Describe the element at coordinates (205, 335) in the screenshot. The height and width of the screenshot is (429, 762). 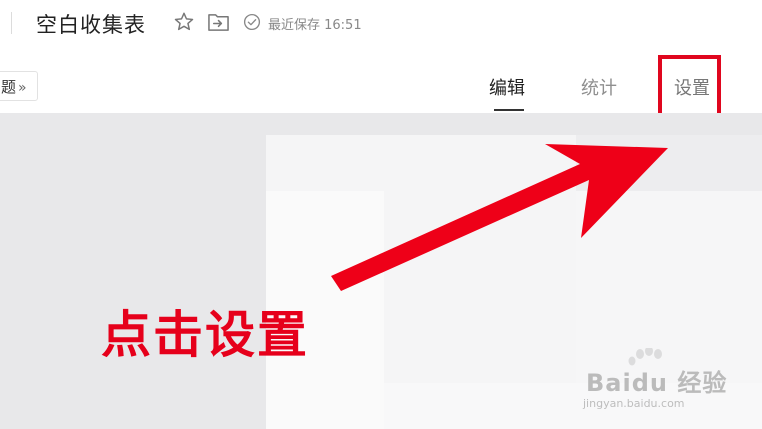
I see `annotation-text: 点击设置` at that location.